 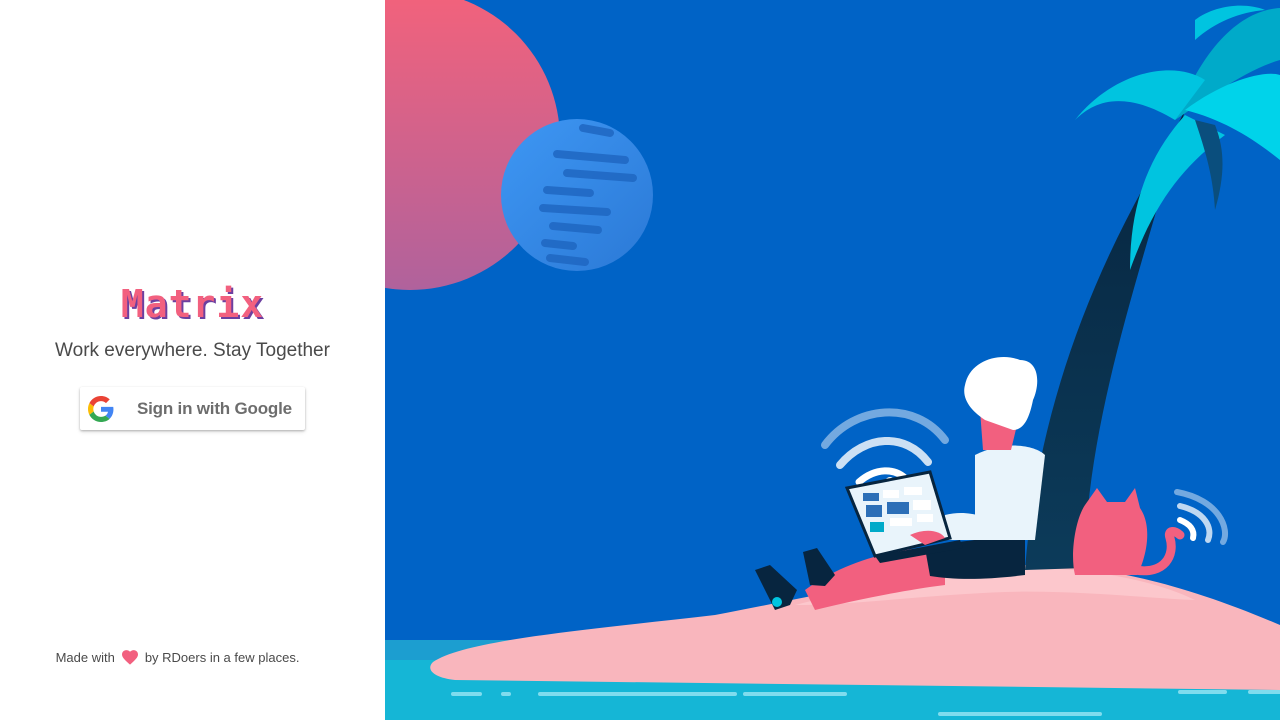 I want to click on footer-suffix: by RDoers in a few places., so click(x=222, y=657).